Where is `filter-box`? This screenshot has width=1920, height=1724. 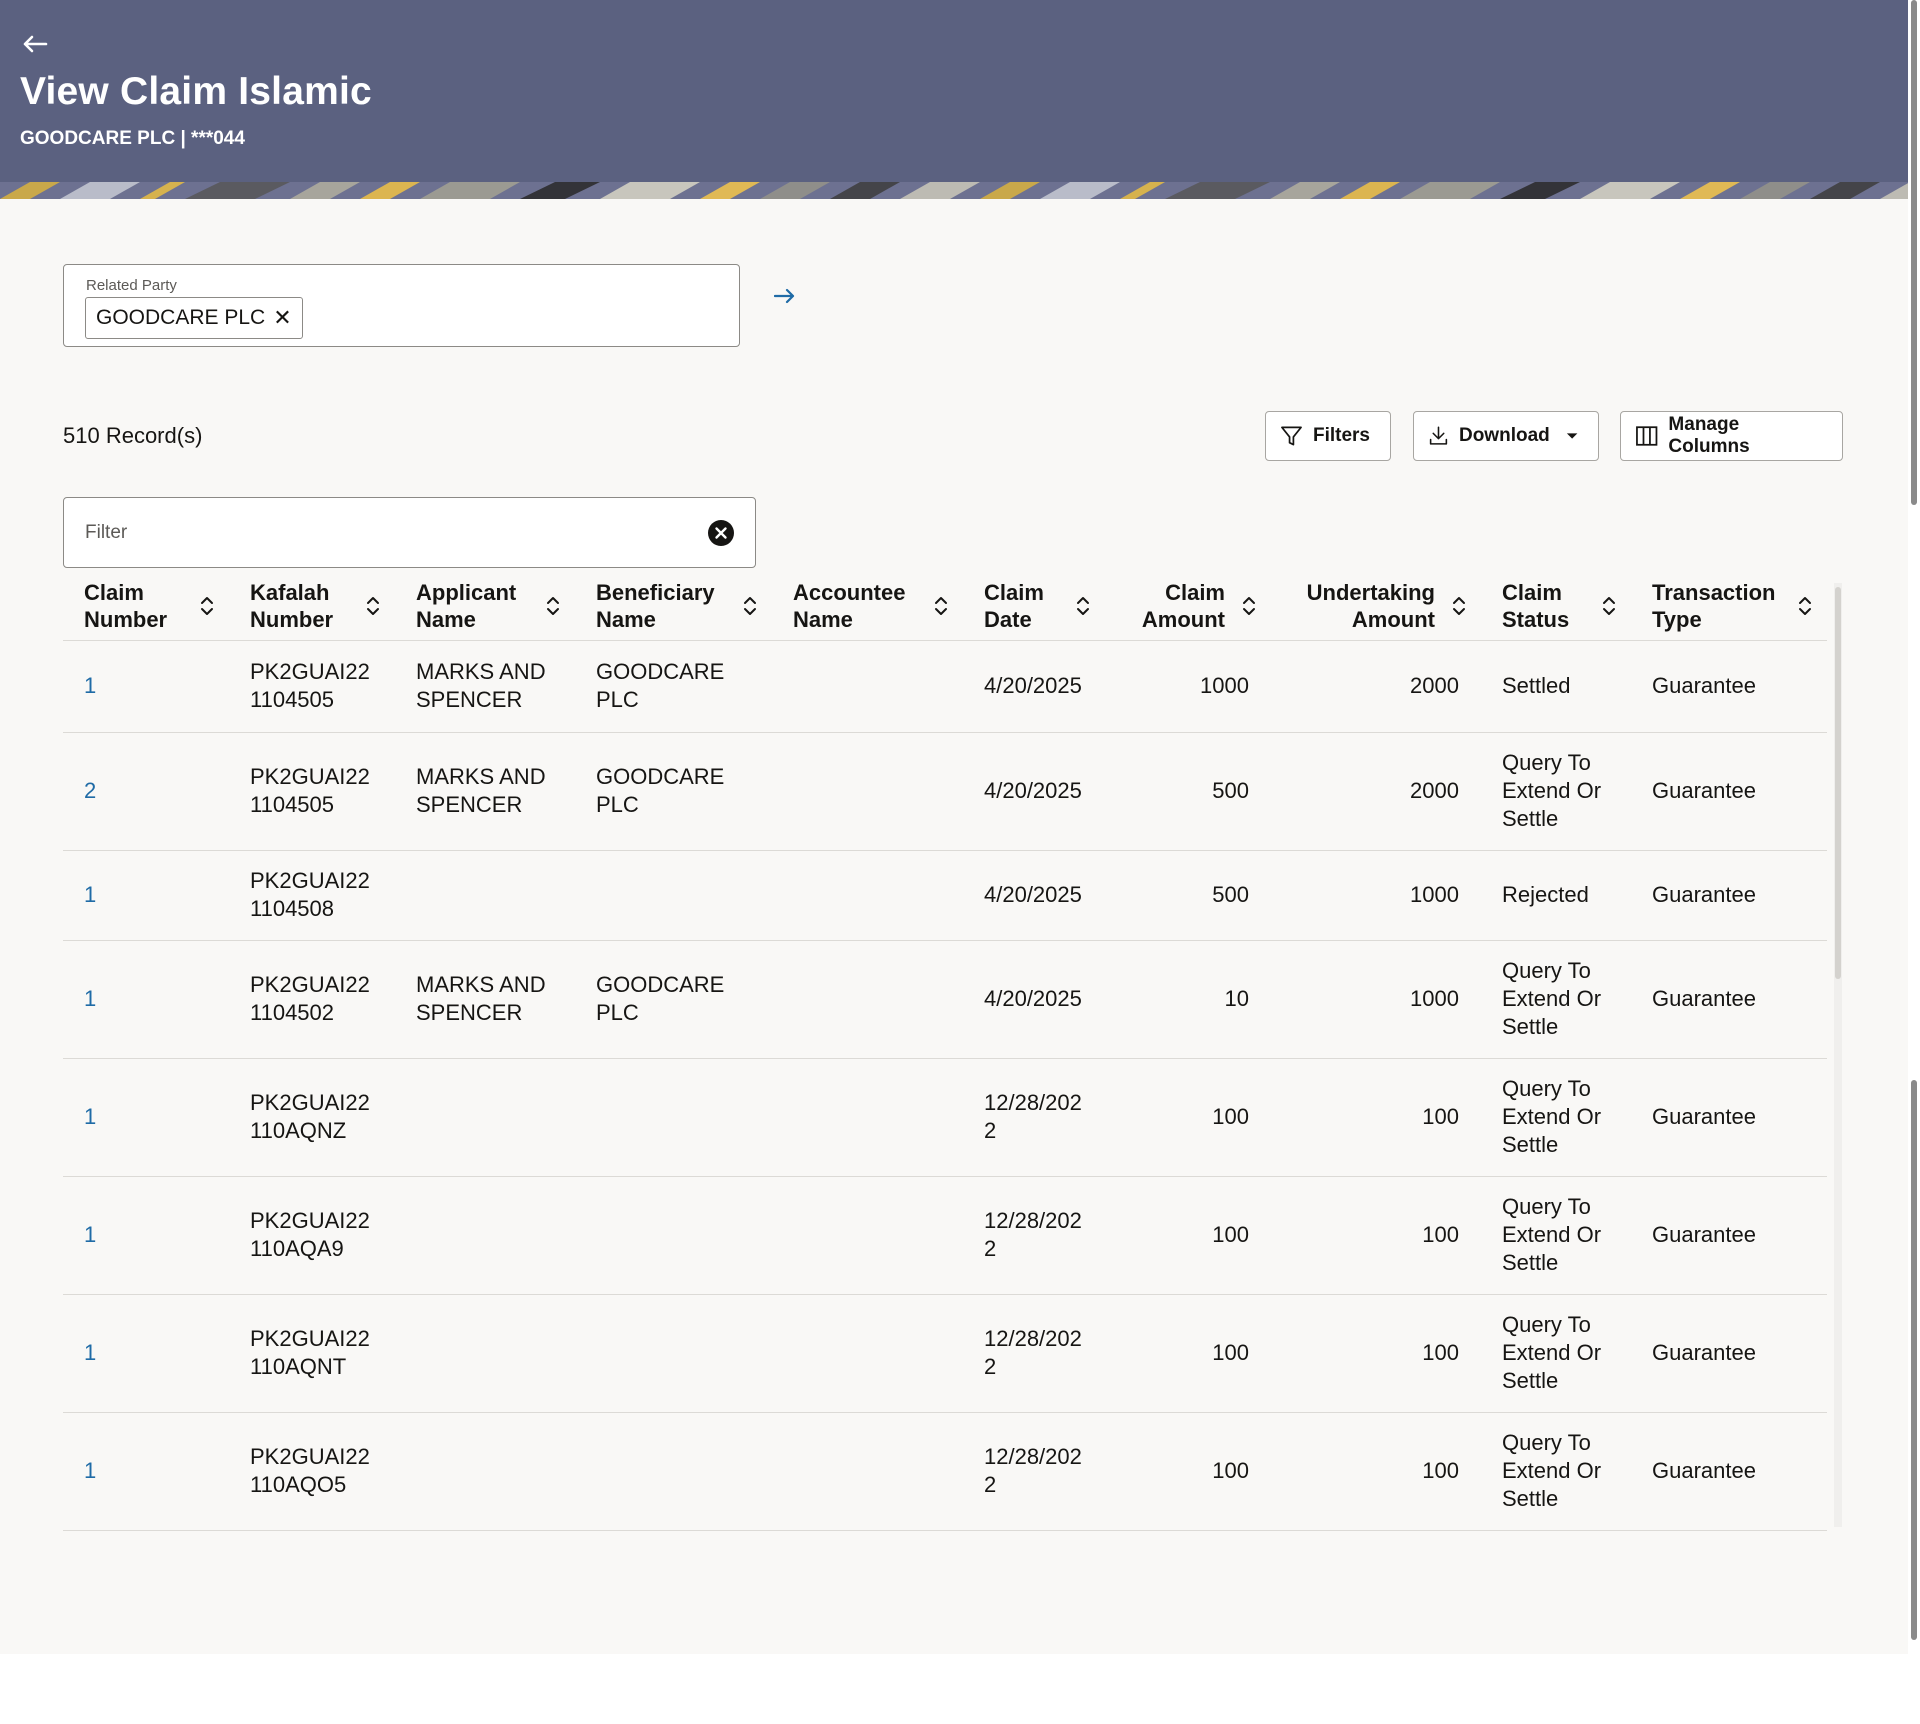
filter-box is located at coordinates (409, 532).